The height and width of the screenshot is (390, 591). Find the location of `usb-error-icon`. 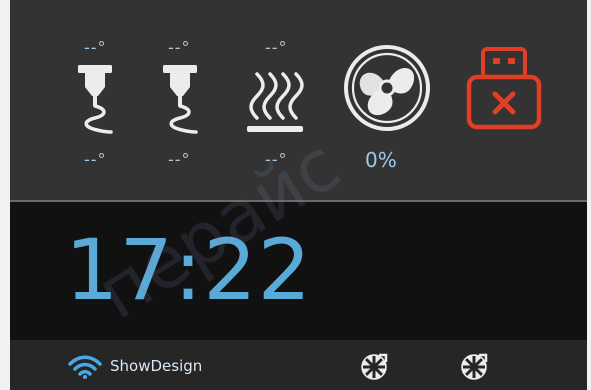

usb-error-icon is located at coordinates (504, 88).